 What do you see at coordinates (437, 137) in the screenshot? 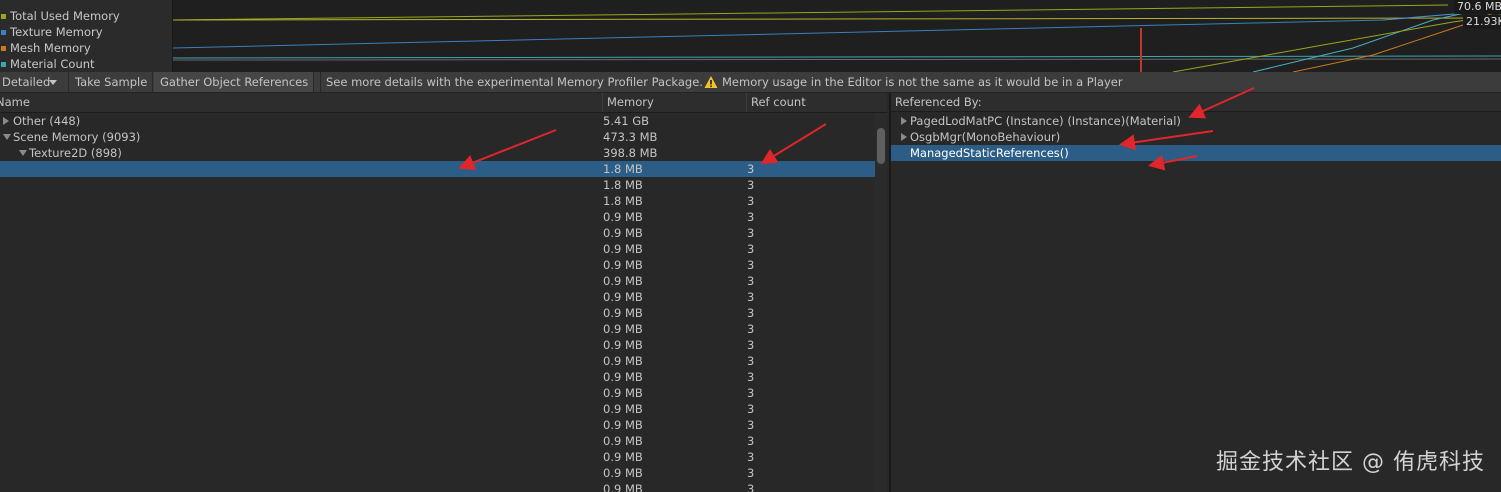
I see `tree-row: Scene Memory (9093) 473.3 MB` at bounding box center [437, 137].